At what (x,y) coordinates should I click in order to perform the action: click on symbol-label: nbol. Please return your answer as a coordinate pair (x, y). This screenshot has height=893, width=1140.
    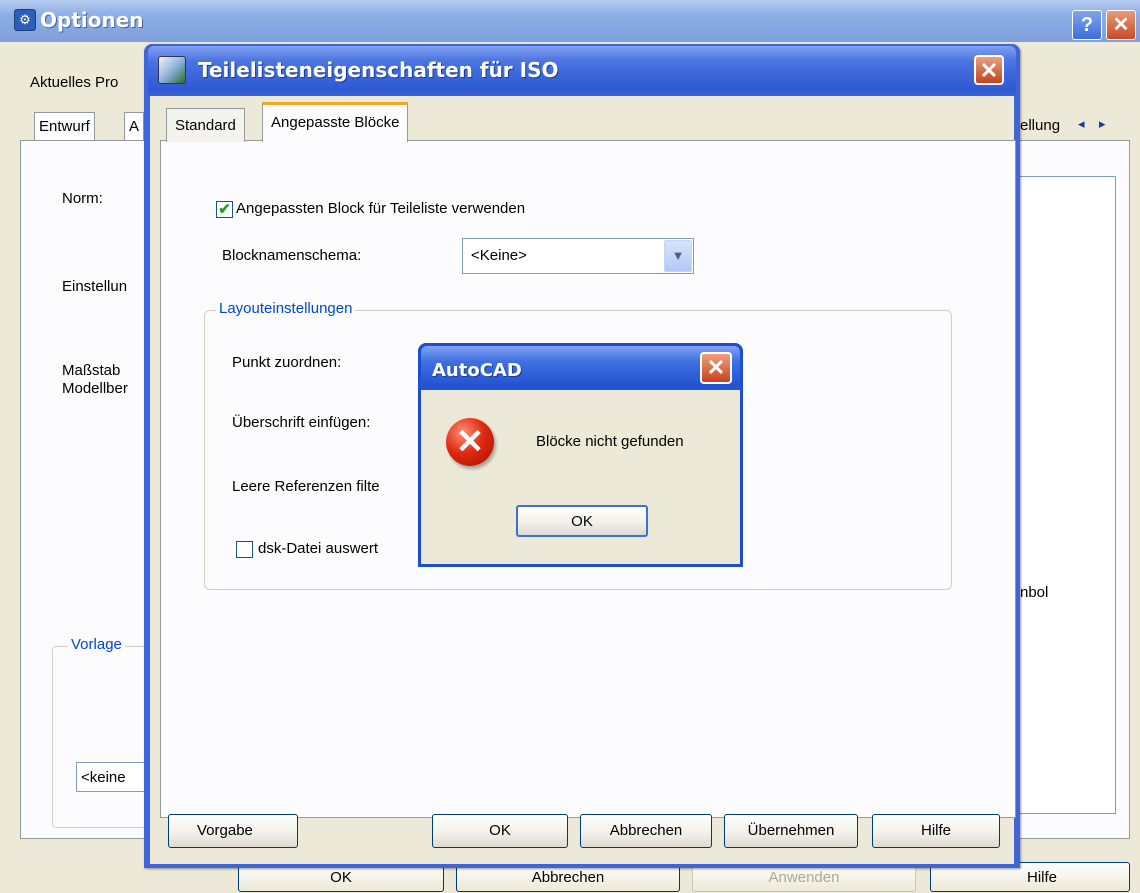
    Looking at the image, I should click on (1034, 592).